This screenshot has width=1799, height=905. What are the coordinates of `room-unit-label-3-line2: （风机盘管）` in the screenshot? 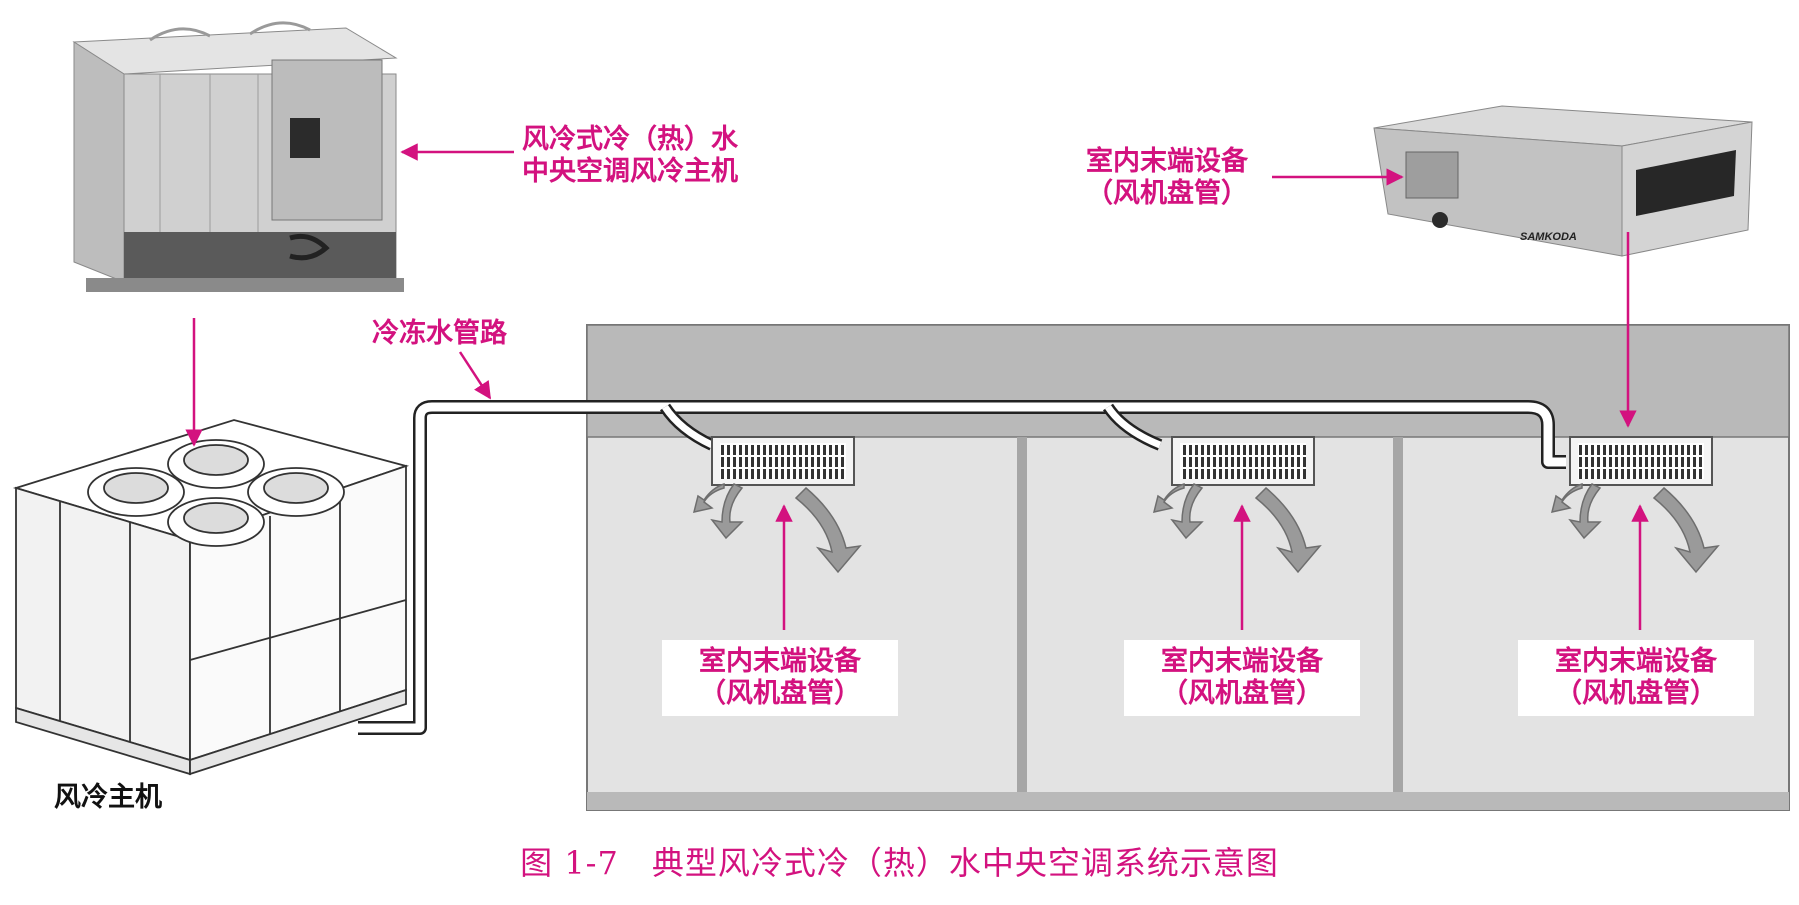 It's located at (1636, 693).